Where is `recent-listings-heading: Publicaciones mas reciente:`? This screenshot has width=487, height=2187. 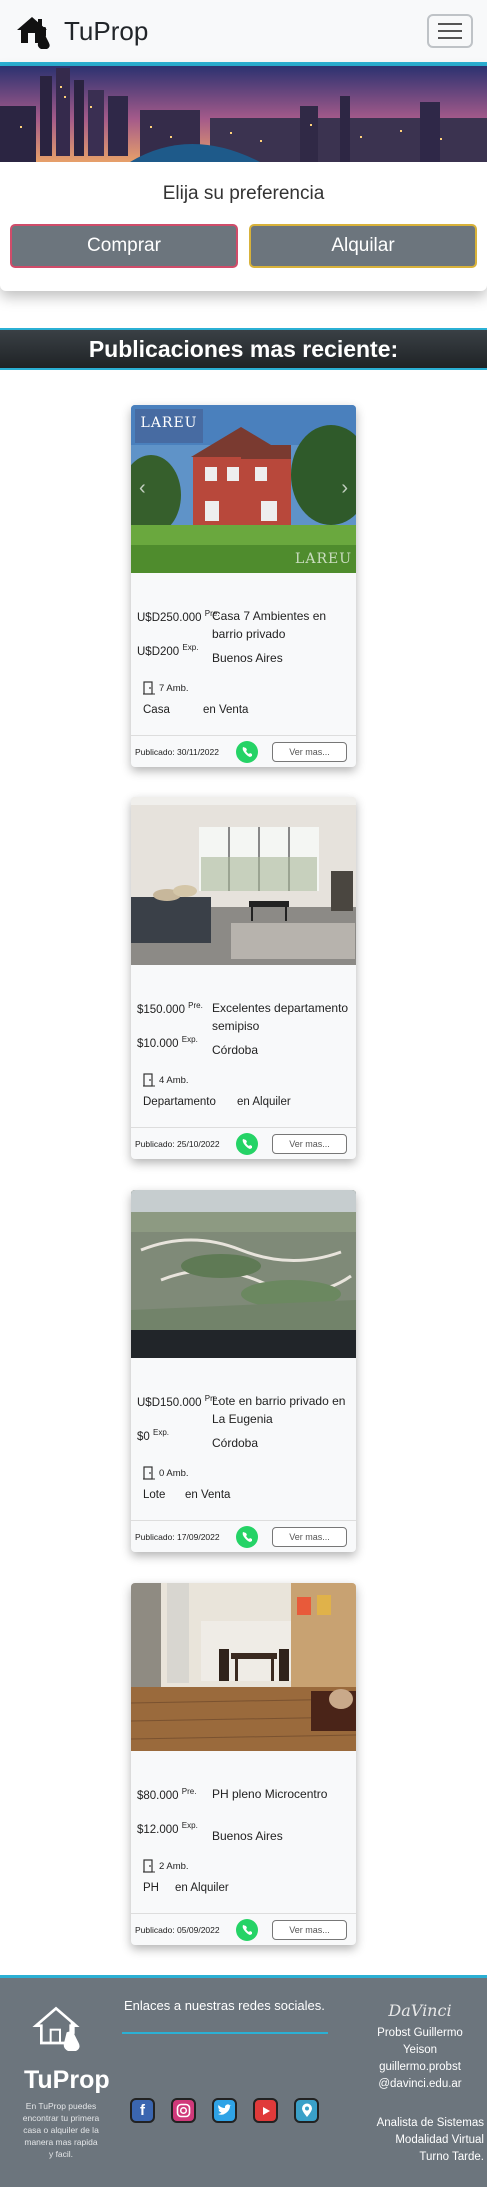 recent-listings-heading: Publicaciones mas reciente: is located at coordinates (243, 349).